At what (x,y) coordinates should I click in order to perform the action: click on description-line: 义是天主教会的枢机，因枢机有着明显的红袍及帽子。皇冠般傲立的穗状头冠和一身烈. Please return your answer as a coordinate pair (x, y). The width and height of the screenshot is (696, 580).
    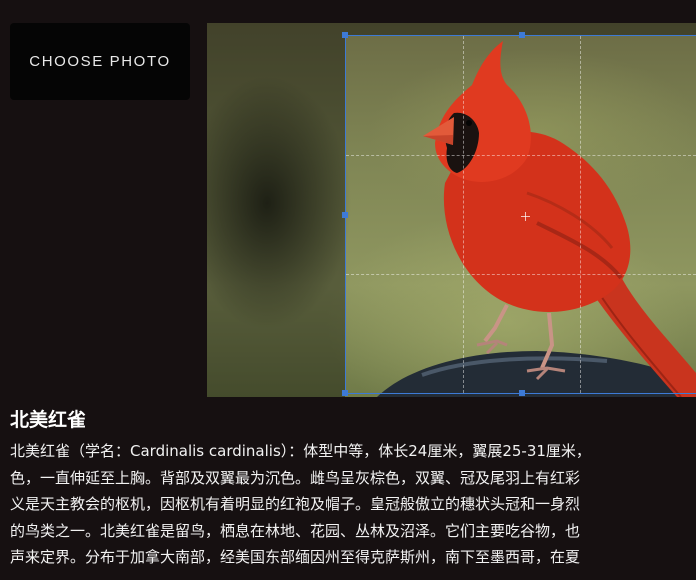
    Looking at the image, I should click on (295, 504).